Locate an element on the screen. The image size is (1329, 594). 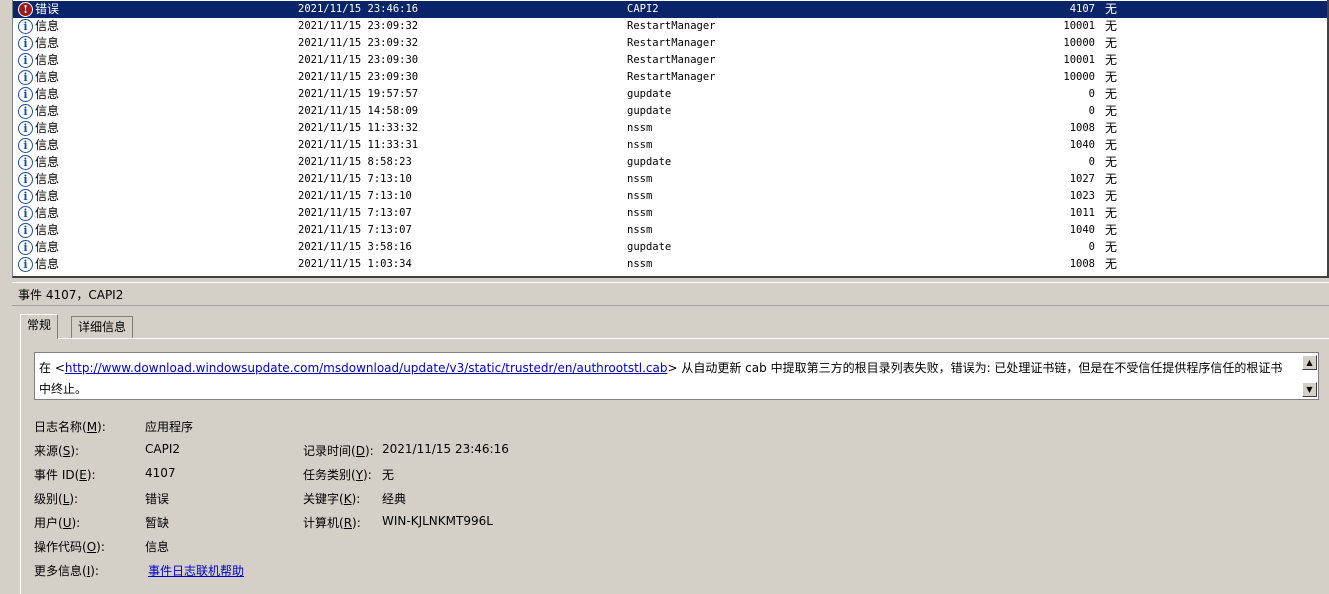
event-datetime: 2021/11/15 1:03:34 is located at coordinates (355, 264).